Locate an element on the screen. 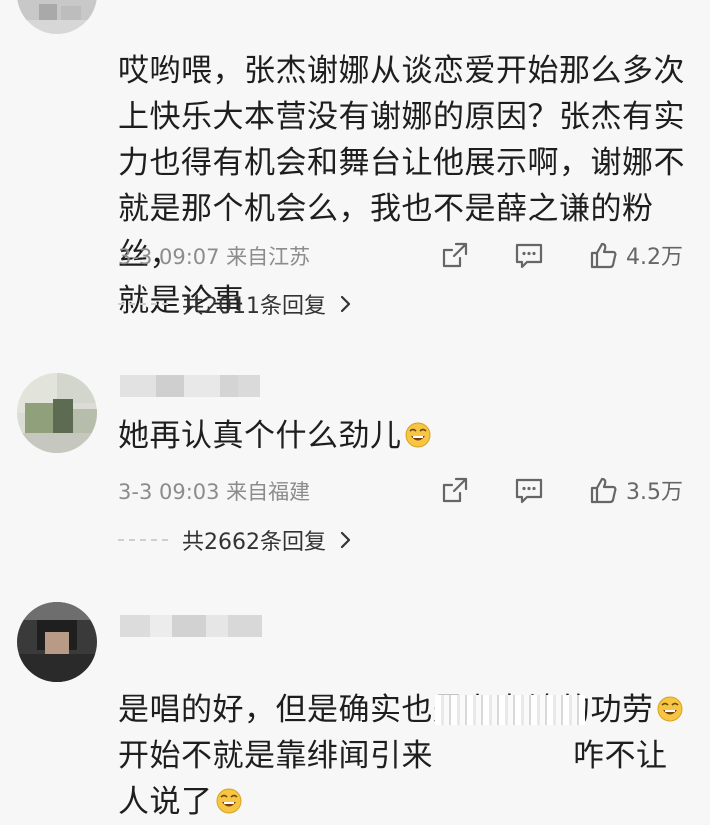 The height and width of the screenshot is (825, 710). comment-text-line: 哎哟喂，张杰谢娜从谈恋爱开始那么多次 is located at coordinates (401, 71).